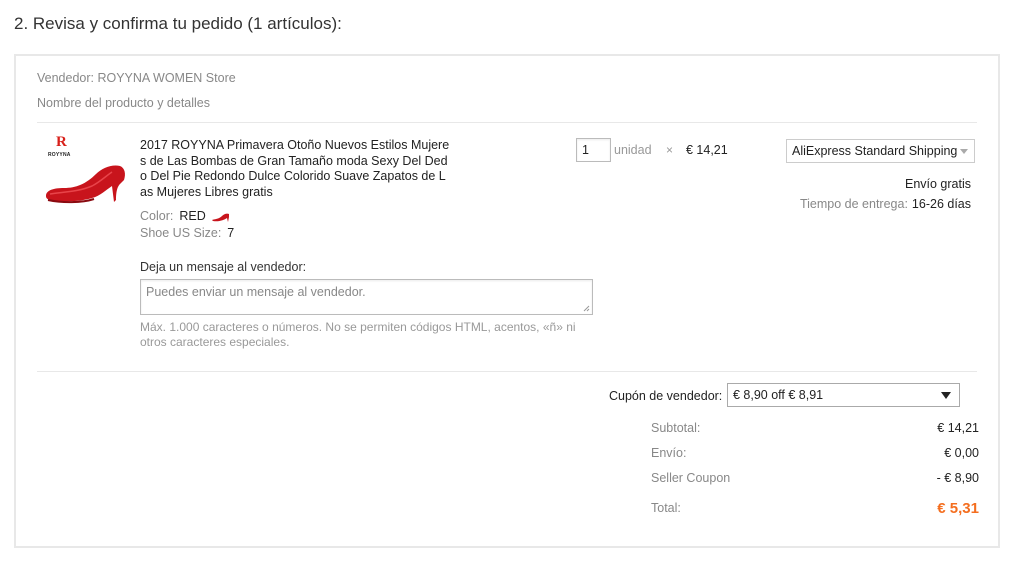 This screenshot has height=561, width=1018. I want to click on color-swatch-icon, so click(221, 217).